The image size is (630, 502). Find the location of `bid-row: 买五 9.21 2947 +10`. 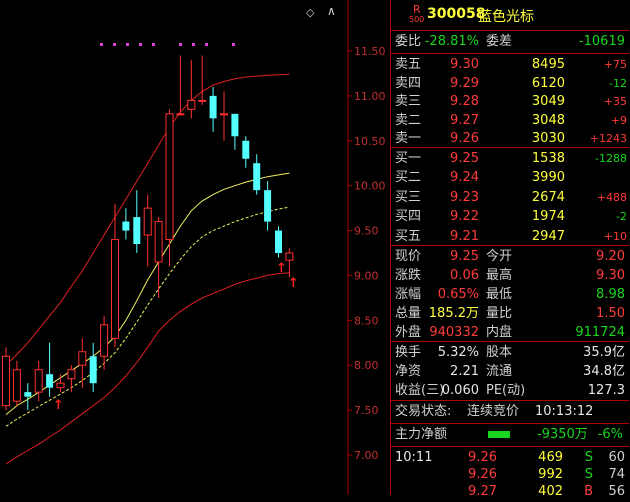

bid-row: 买五 9.21 2947 +10 is located at coordinates (510, 236).